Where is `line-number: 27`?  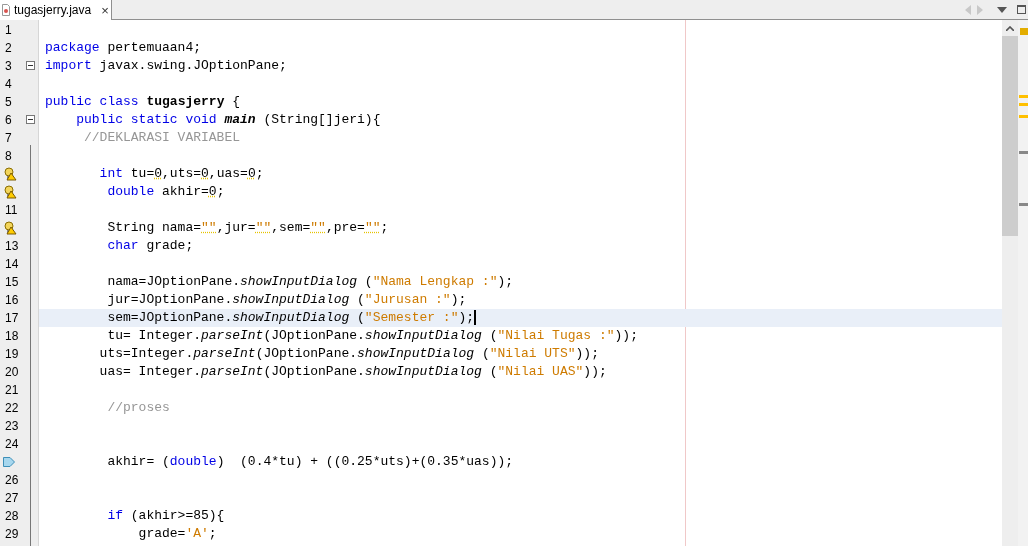
line-number: 27 is located at coordinates (12, 498).